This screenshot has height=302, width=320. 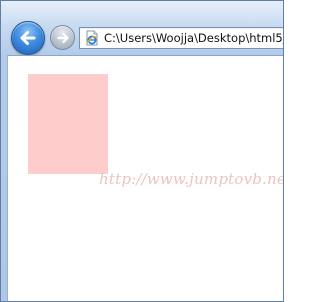 I want to click on back-button, so click(x=28, y=38).